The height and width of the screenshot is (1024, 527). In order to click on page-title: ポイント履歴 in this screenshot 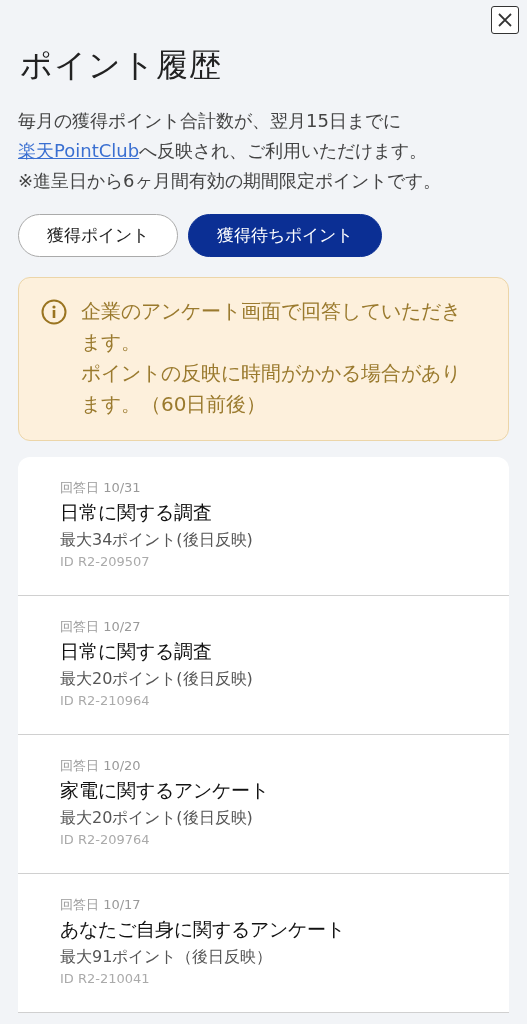, I will do `click(121, 65)`.